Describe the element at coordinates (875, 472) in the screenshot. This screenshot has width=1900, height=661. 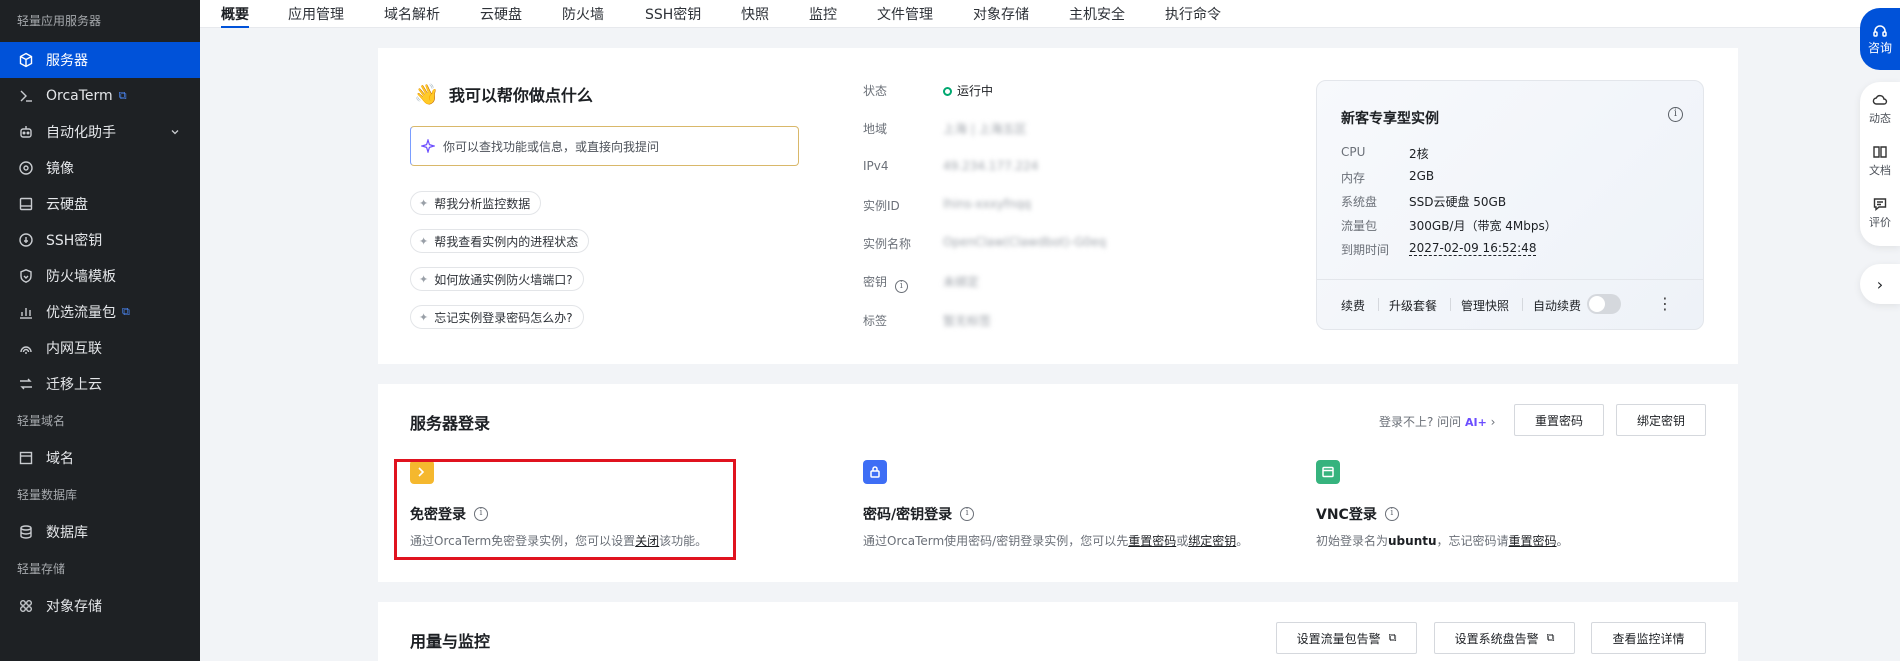
I see `lock-icon` at that location.